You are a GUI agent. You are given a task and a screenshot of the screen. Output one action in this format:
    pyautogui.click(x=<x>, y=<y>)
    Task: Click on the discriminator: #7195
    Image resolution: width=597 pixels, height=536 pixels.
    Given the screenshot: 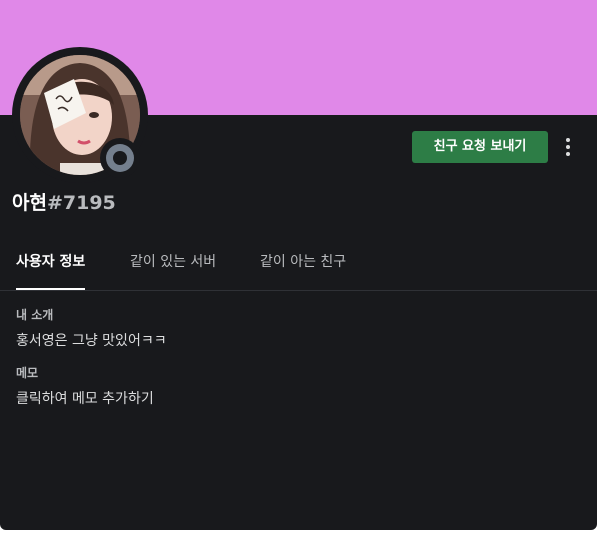 What is the action you would take?
    pyautogui.click(x=81, y=203)
    